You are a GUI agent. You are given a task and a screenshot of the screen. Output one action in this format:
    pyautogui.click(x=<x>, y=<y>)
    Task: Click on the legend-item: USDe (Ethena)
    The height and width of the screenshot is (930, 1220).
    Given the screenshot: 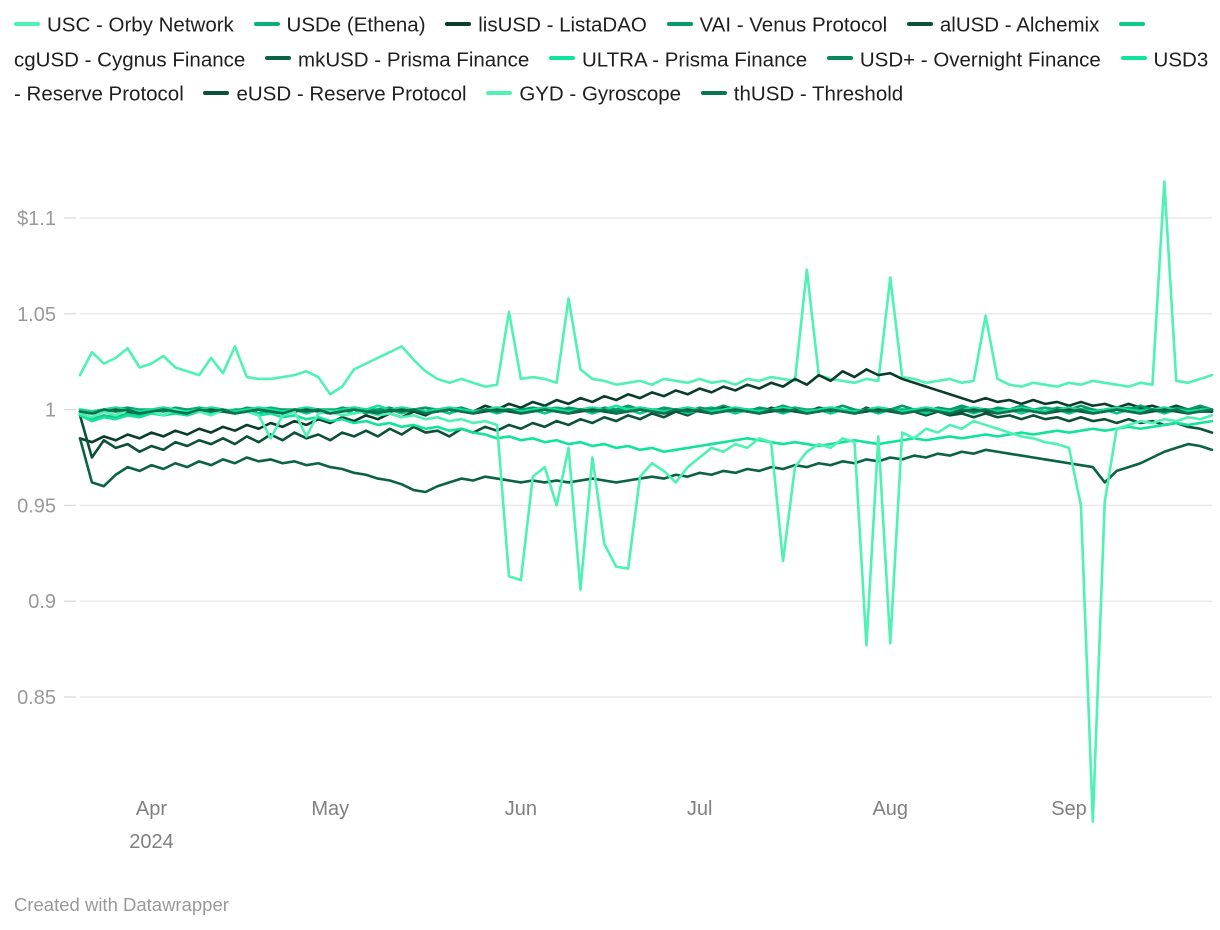 What is the action you would take?
    pyautogui.click(x=339, y=25)
    